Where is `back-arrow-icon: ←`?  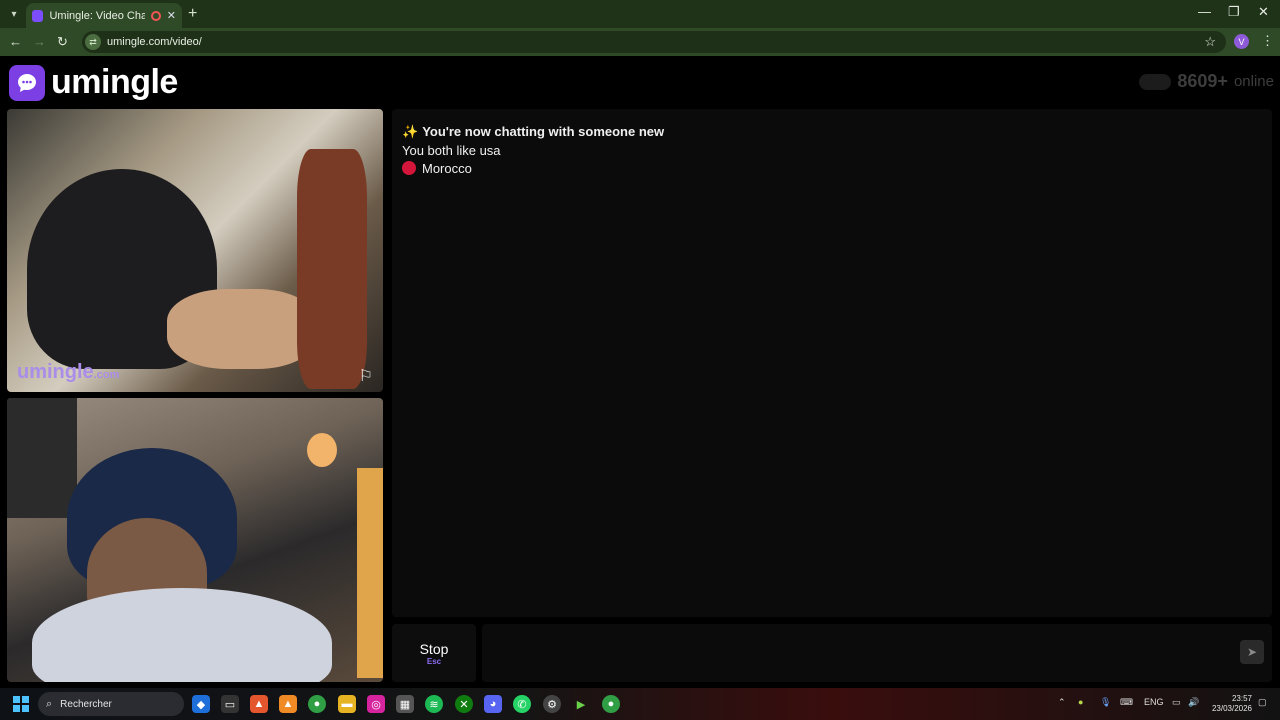
back-arrow-icon: ← is located at coordinates (15, 41).